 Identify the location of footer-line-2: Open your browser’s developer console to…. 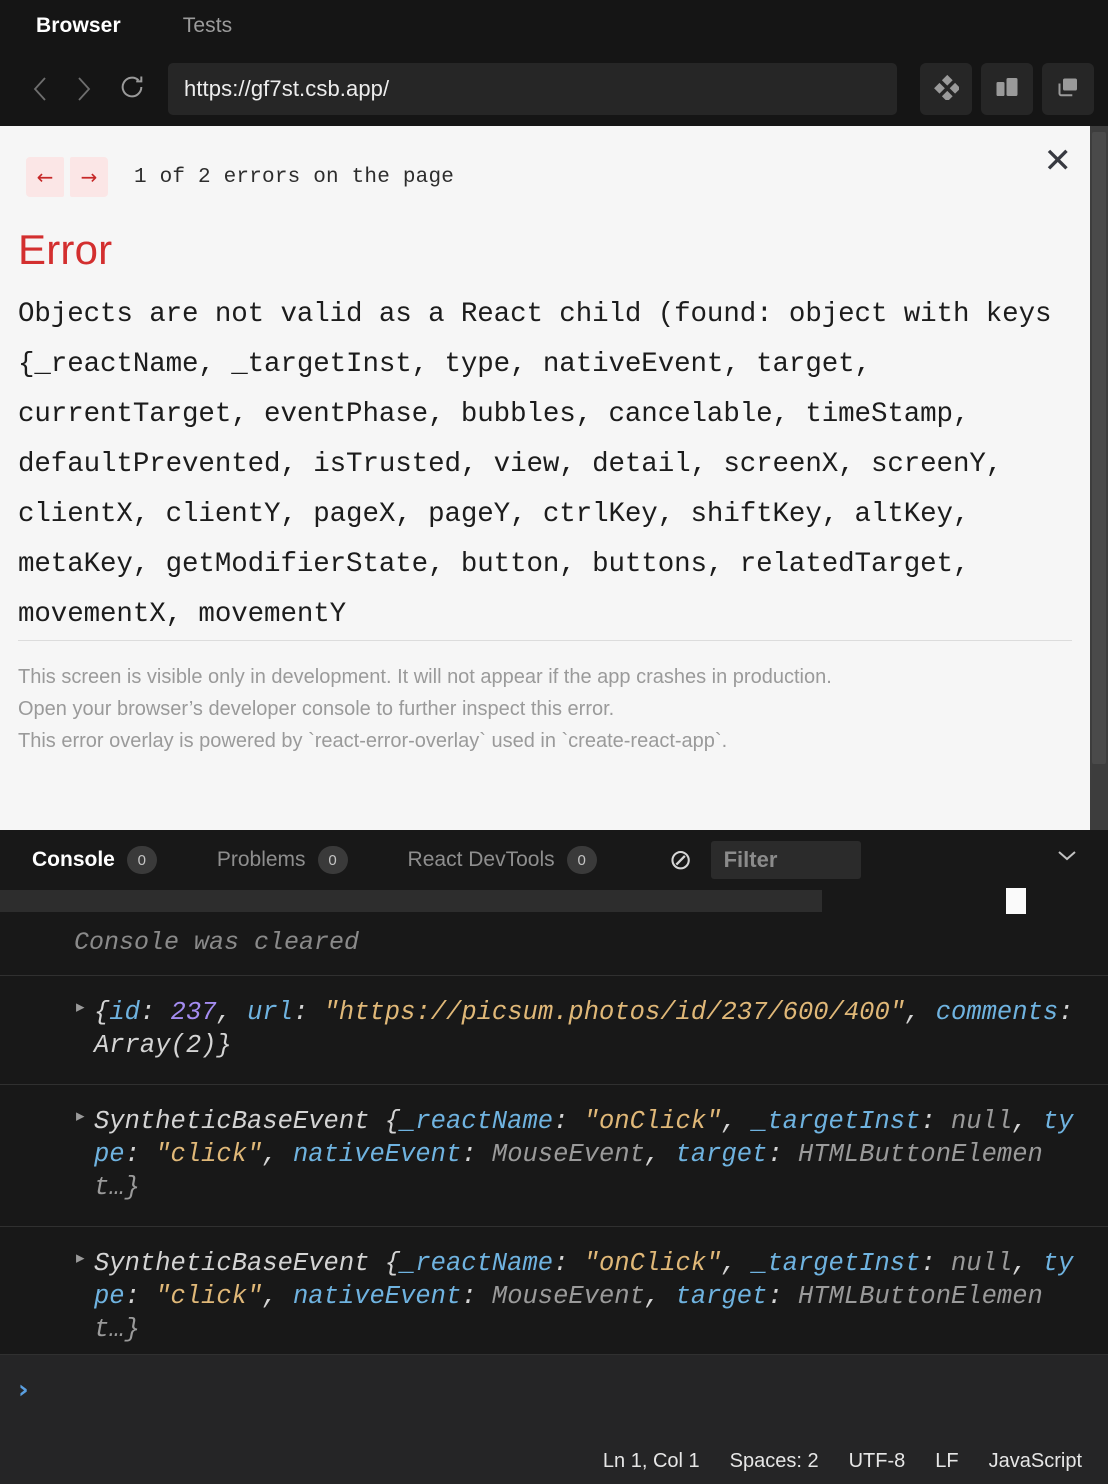
(316, 709).